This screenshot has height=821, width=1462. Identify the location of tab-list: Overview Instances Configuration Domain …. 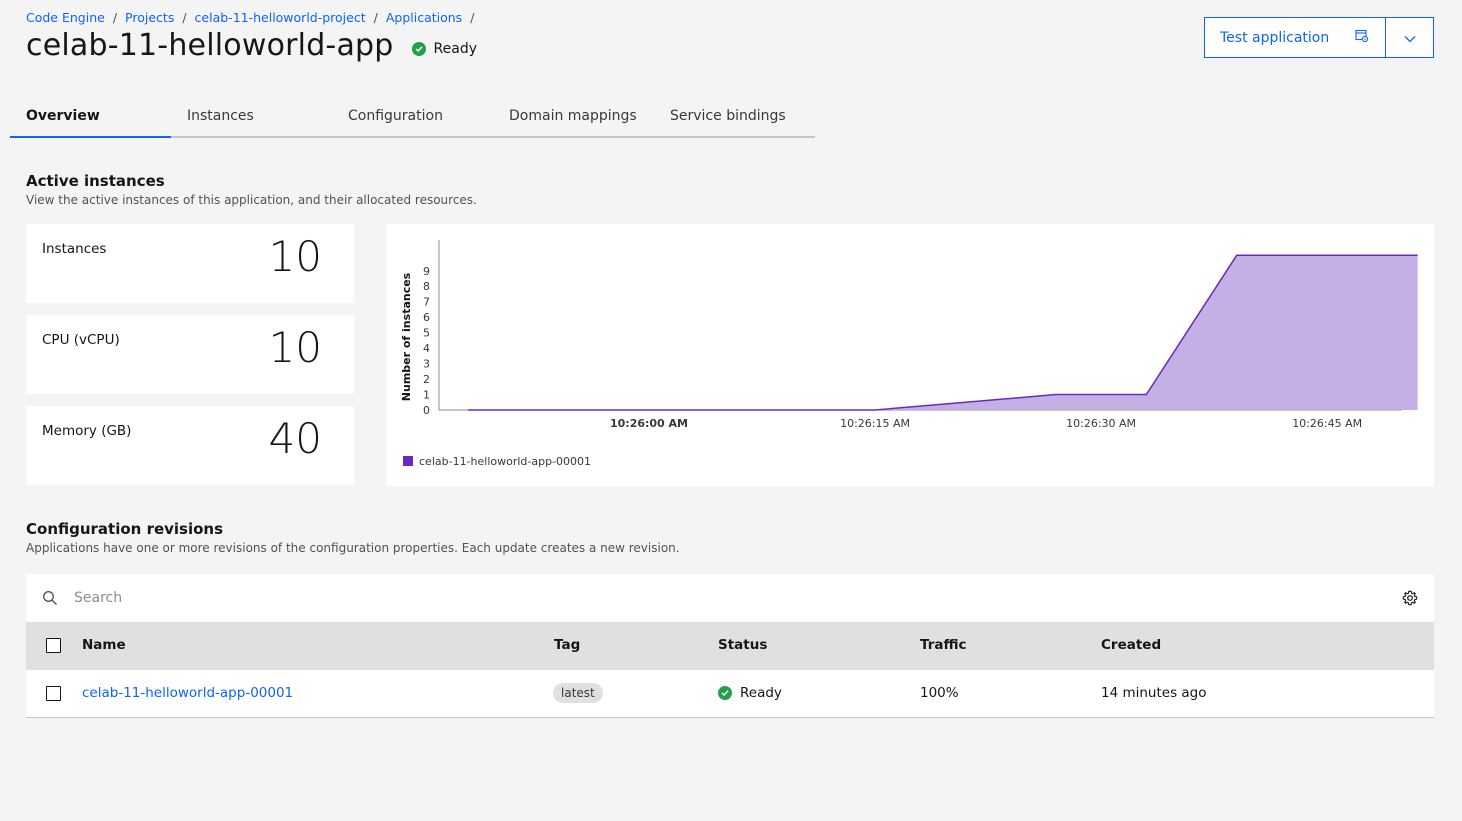
(412, 120).